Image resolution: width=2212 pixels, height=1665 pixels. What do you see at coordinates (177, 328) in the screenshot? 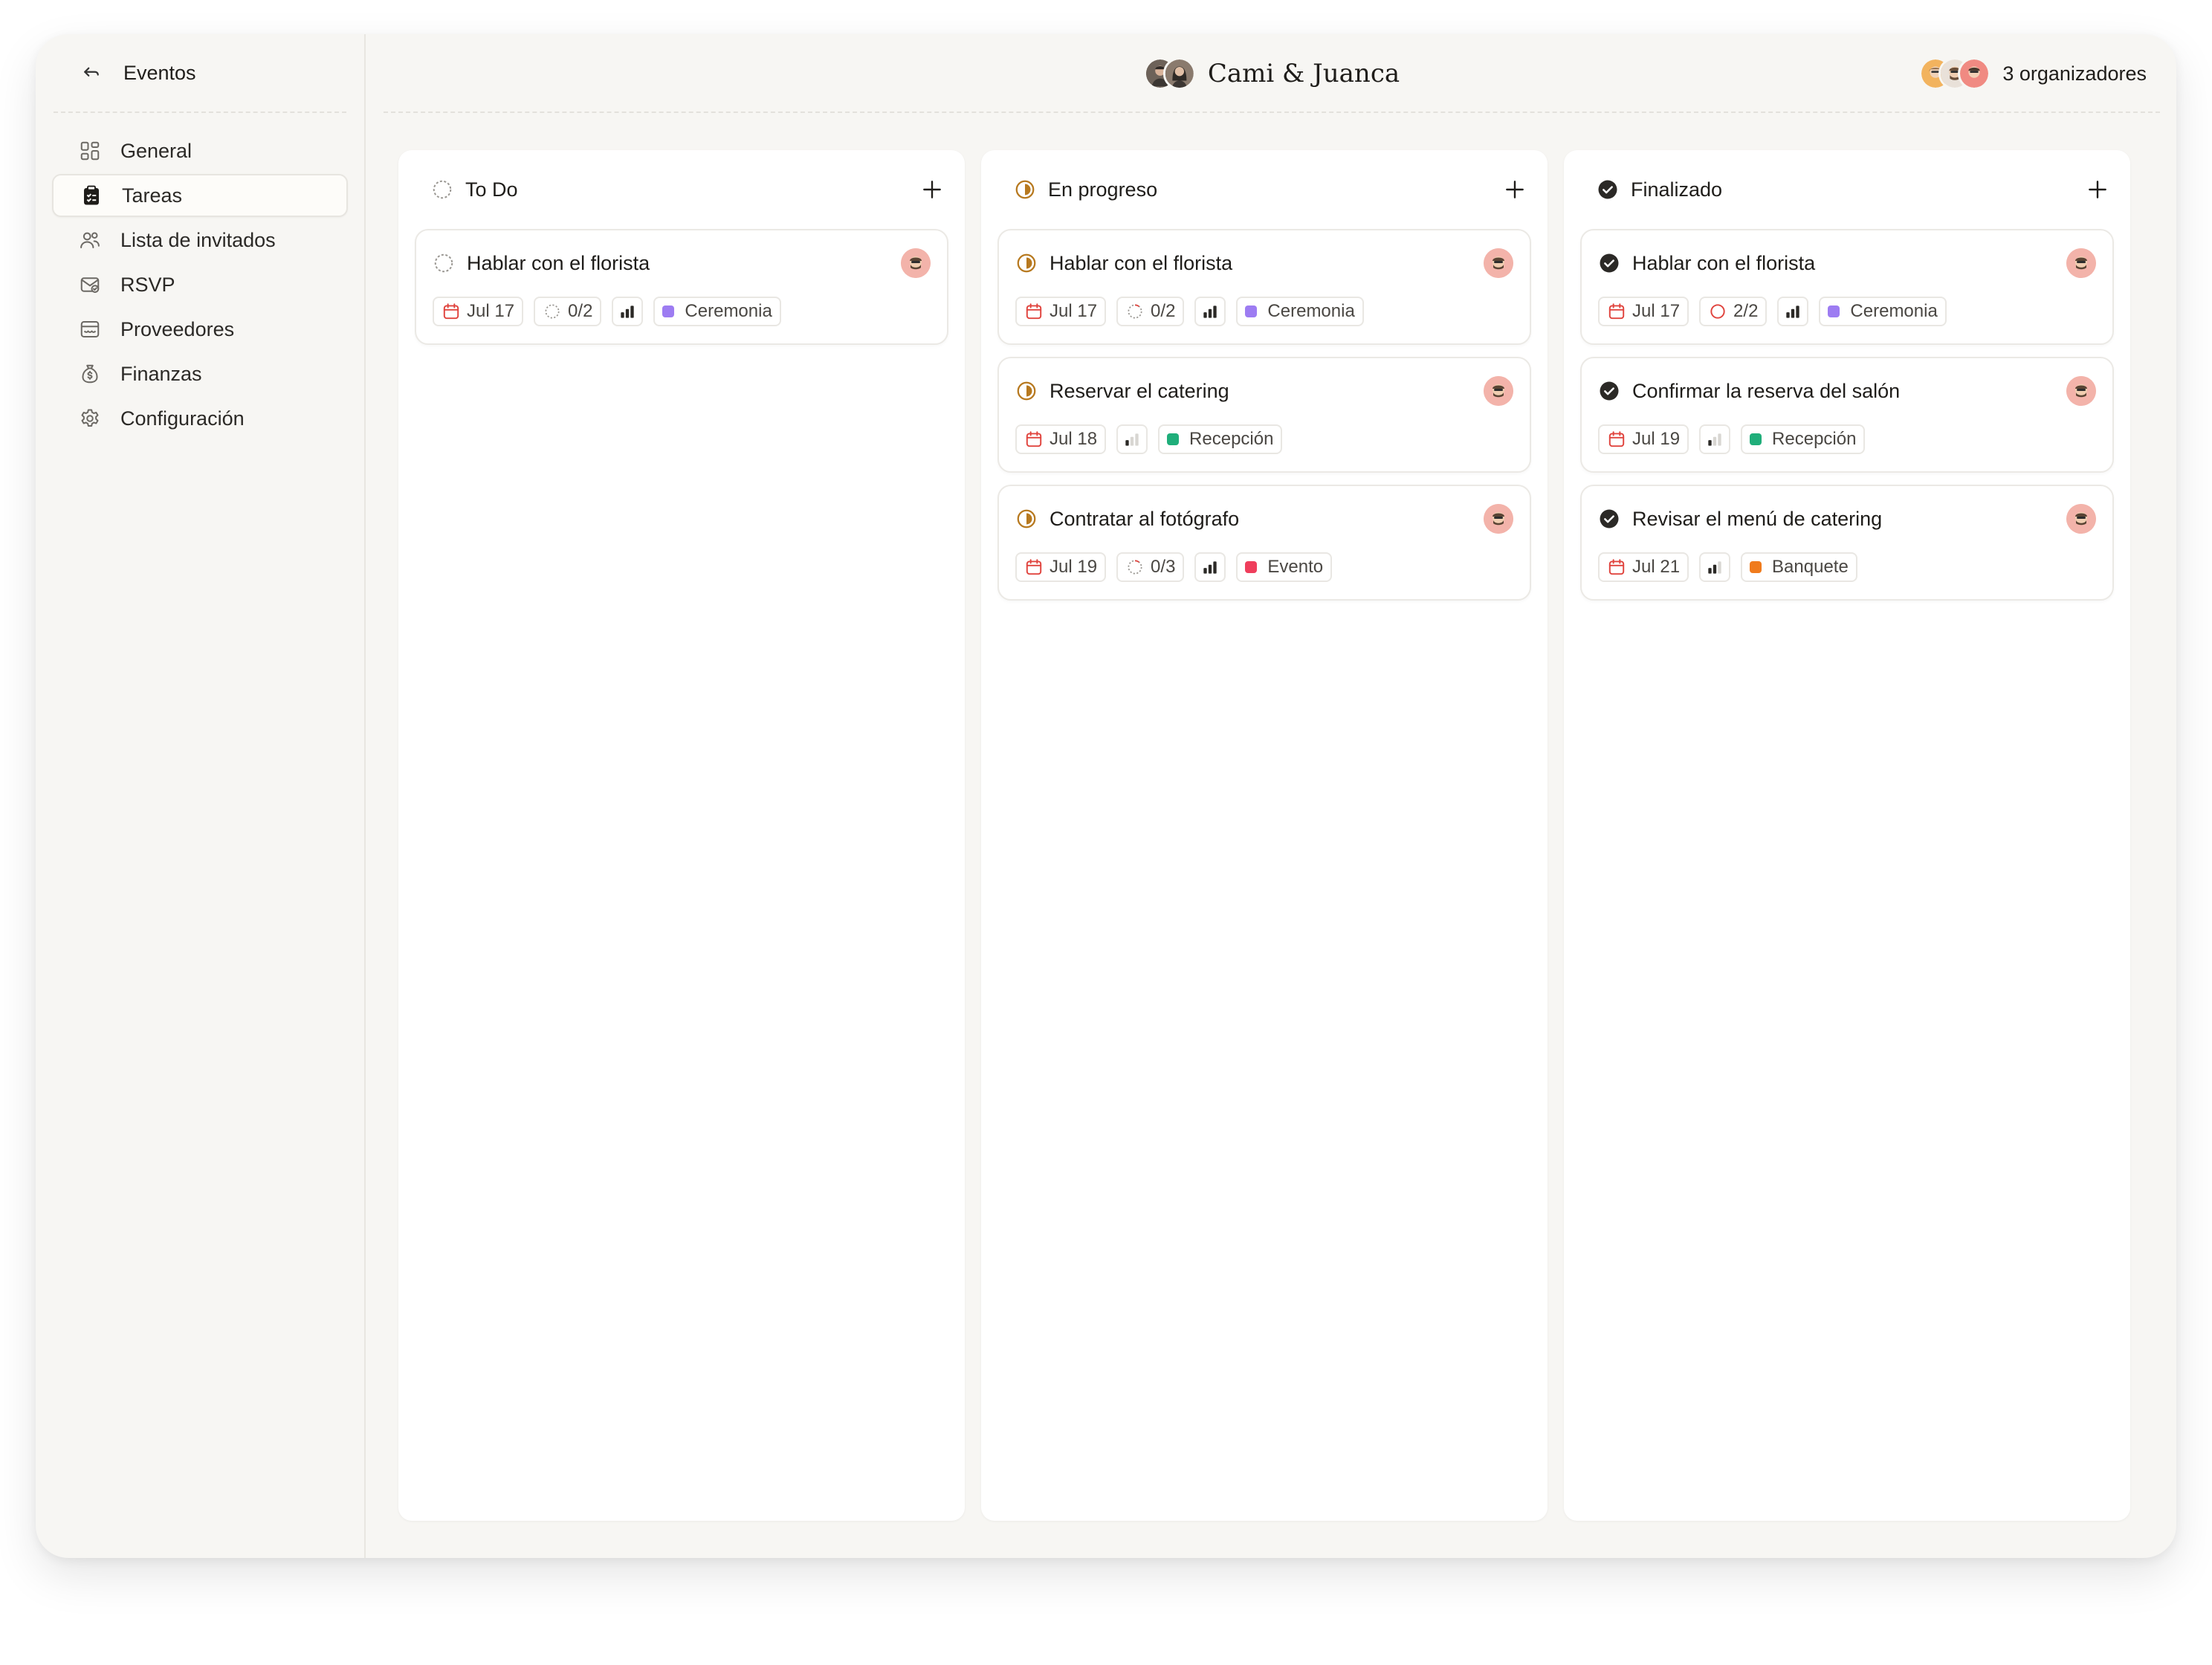
I see `sidebar-item-label: Proveedores` at bounding box center [177, 328].